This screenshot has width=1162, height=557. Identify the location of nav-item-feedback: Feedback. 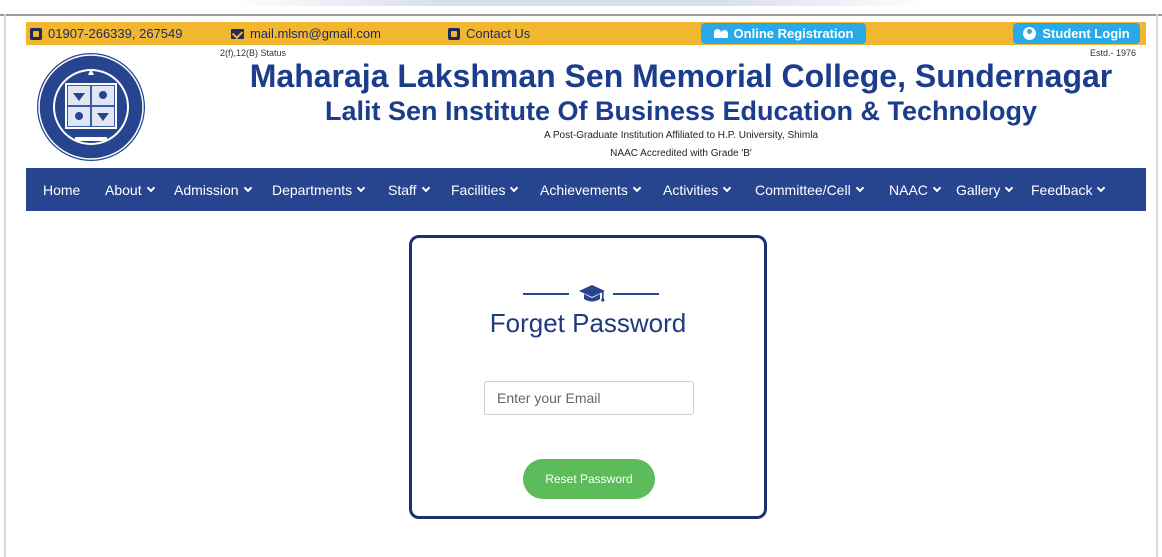
(1068, 189).